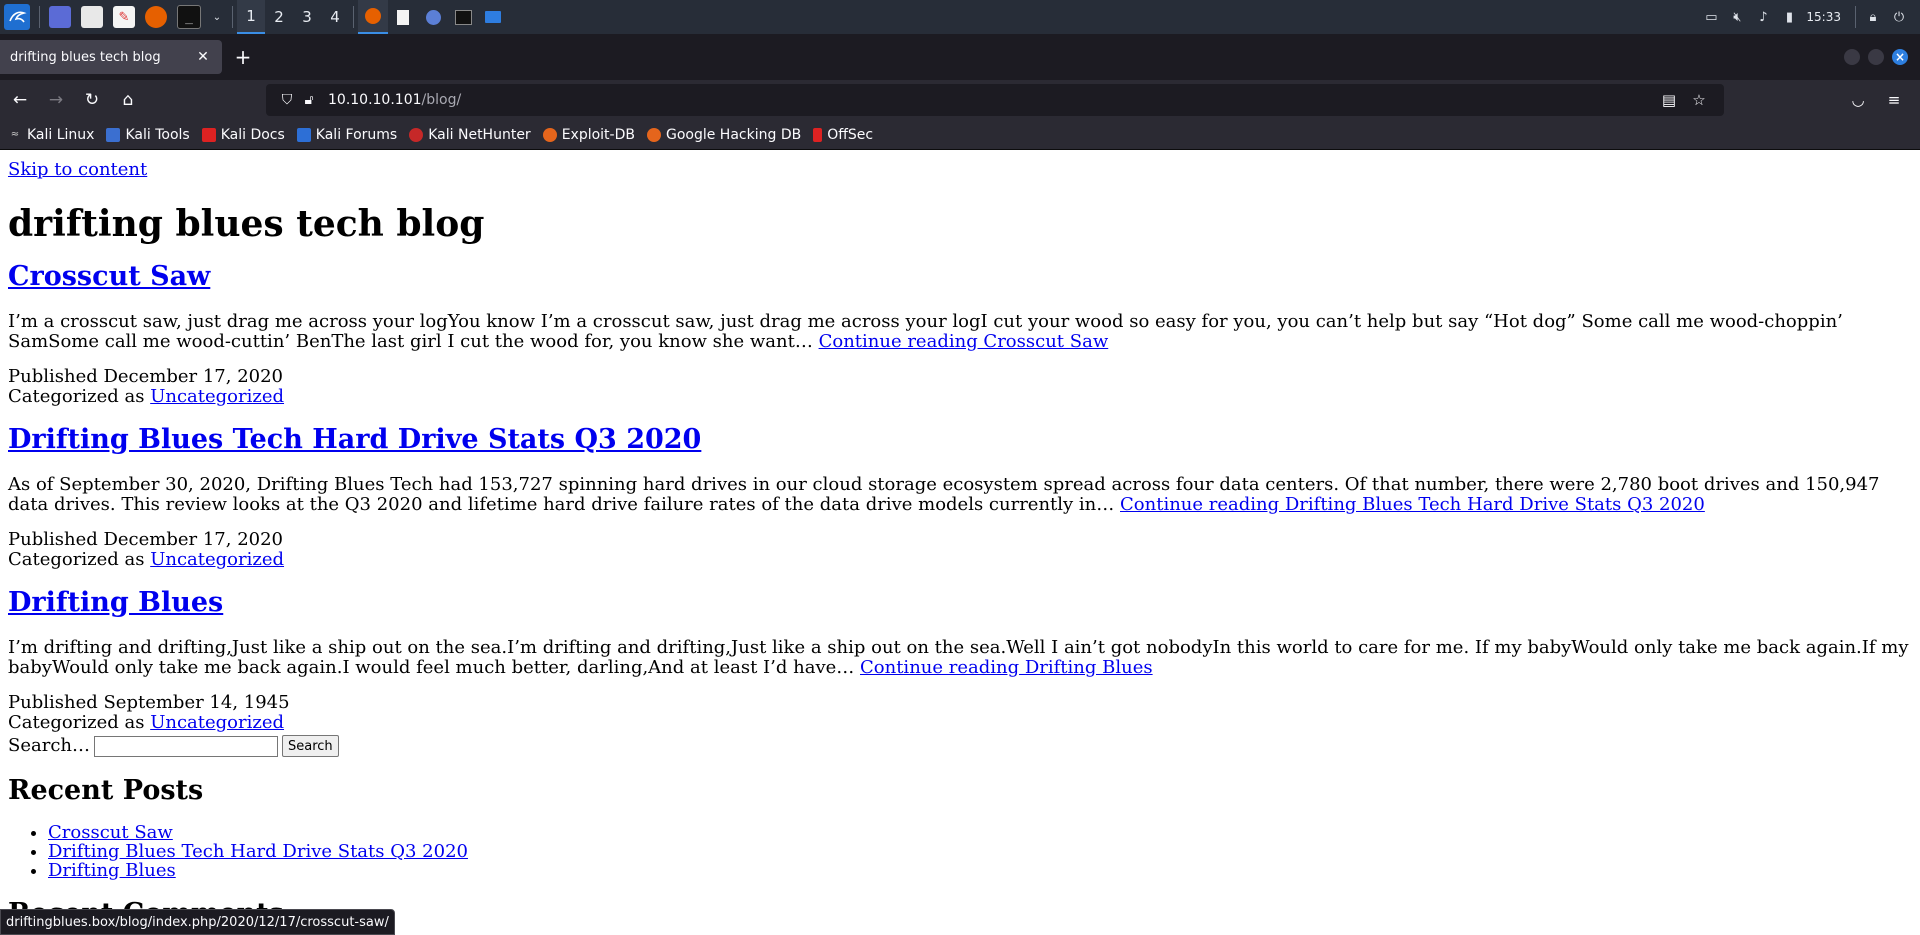  Describe the element at coordinates (818, 134) in the screenshot. I see `offsec-icon` at that location.